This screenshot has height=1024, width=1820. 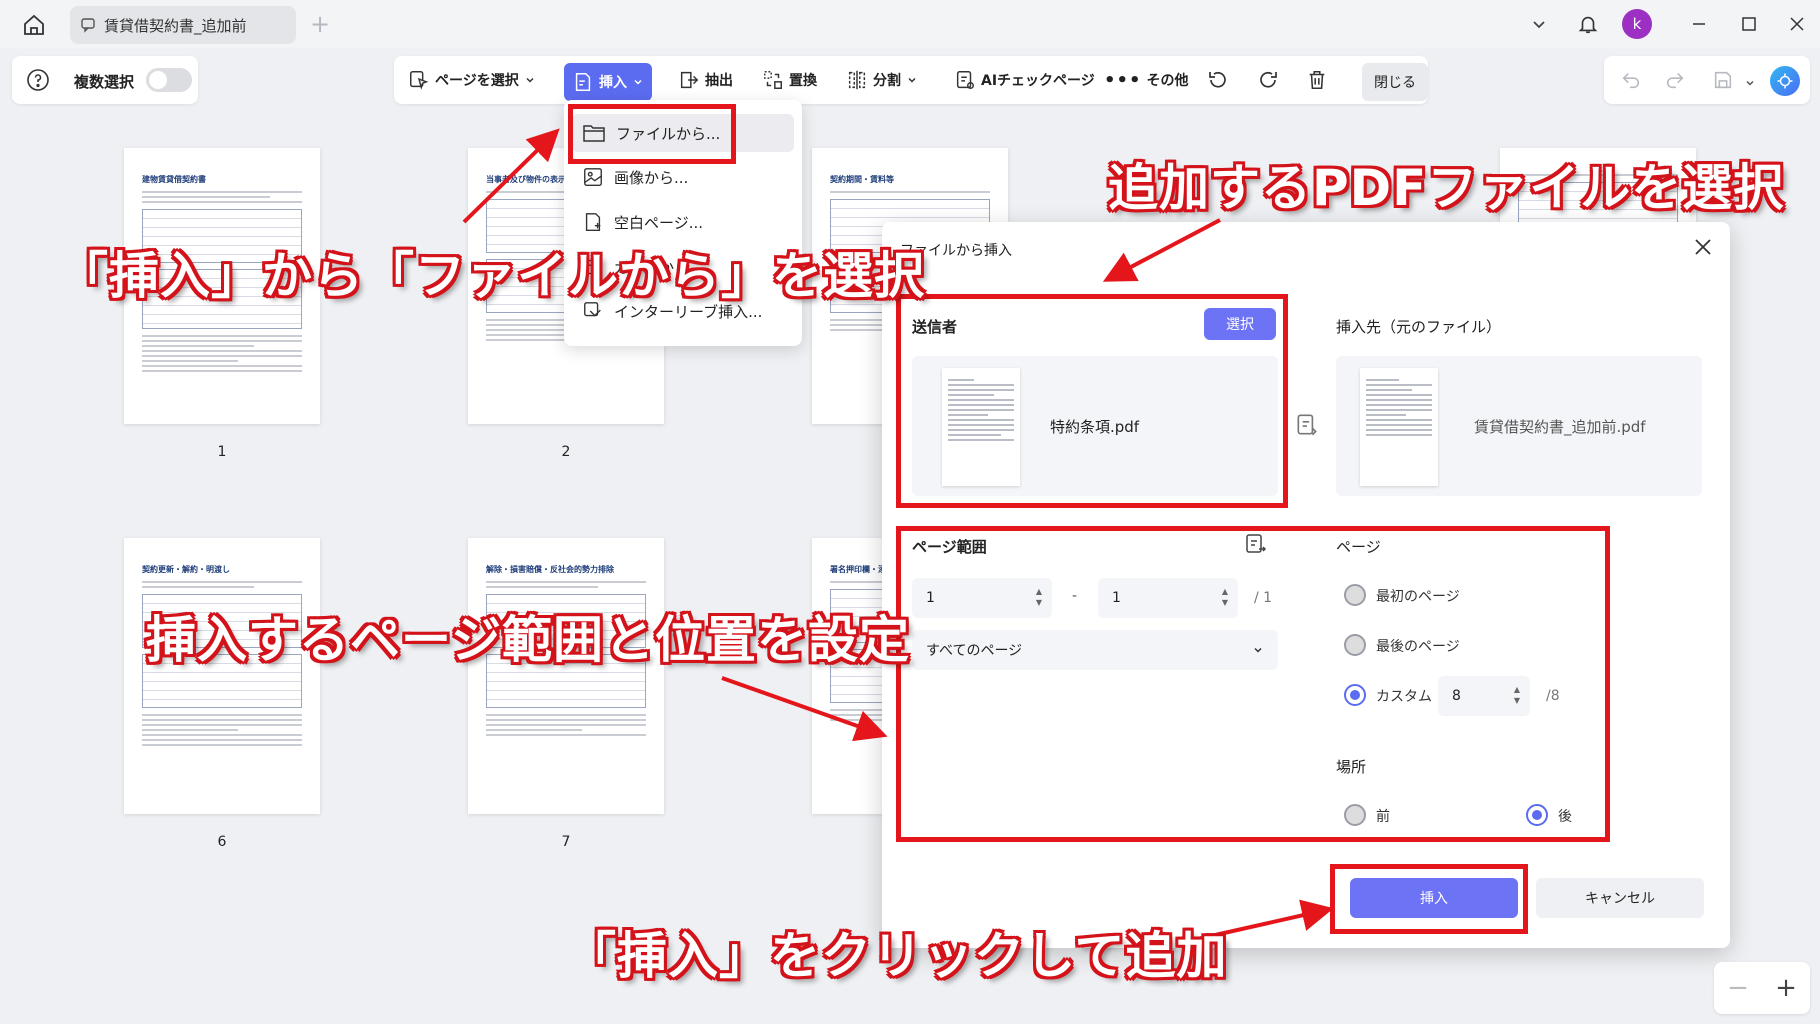 What do you see at coordinates (897, 956) in the screenshot?
I see `callout-step4: 「挿入」をクリックして追加` at bounding box center [897, 956].